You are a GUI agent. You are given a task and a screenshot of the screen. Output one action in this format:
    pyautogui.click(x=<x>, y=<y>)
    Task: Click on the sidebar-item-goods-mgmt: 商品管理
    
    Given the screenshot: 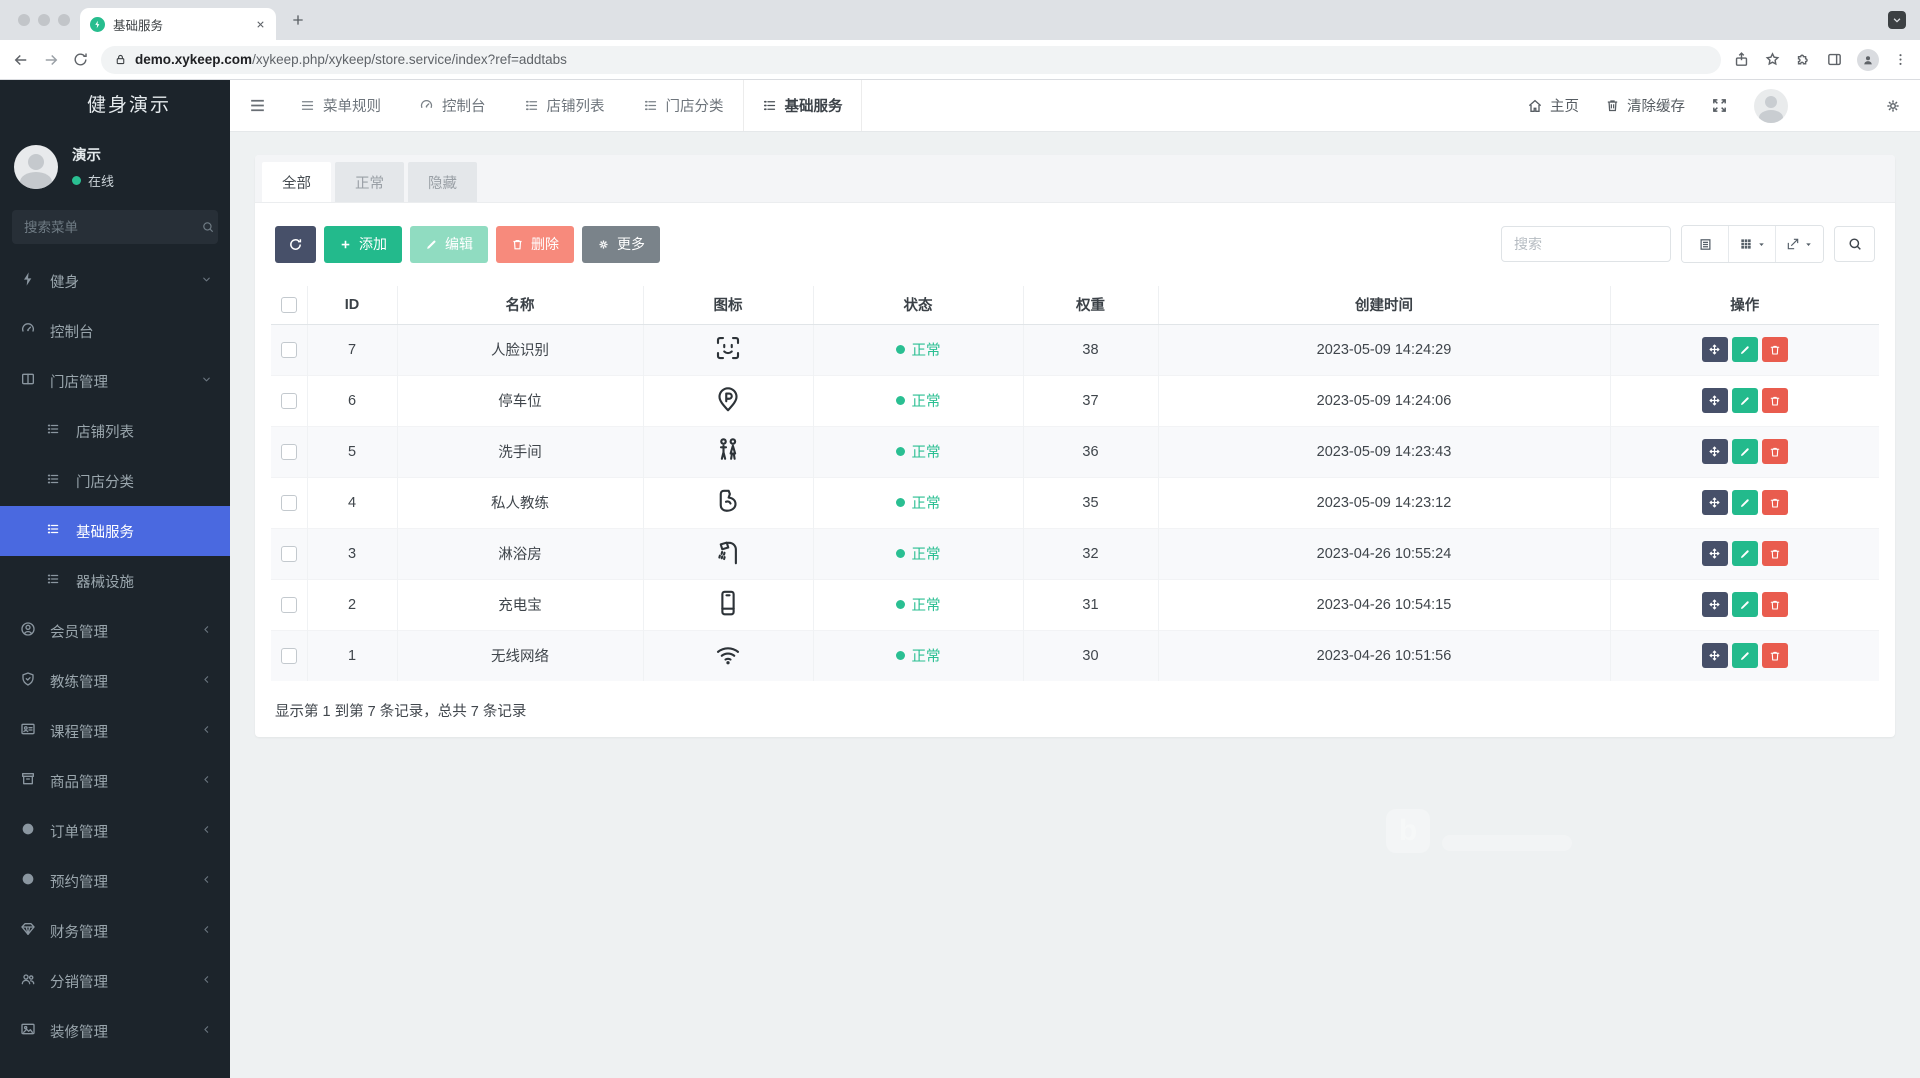 What is the action you would take?
    pyautogui.click(x=115, y=781)
    